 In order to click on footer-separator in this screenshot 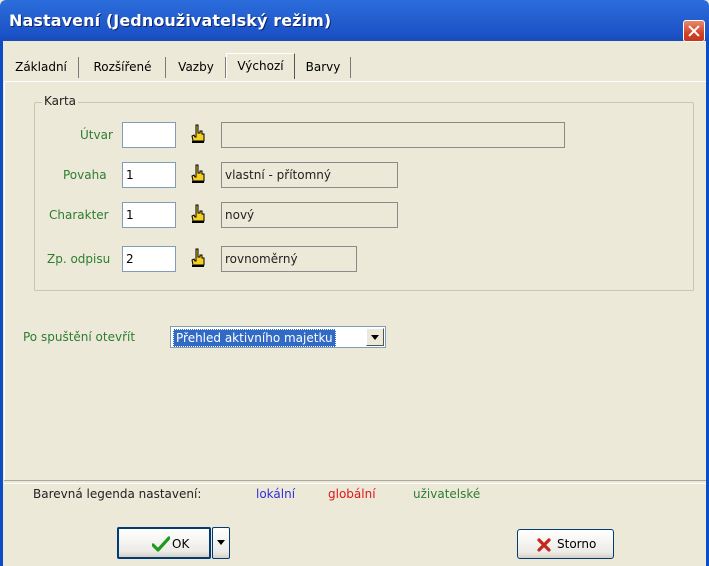, I will do `click(355, 482)`.